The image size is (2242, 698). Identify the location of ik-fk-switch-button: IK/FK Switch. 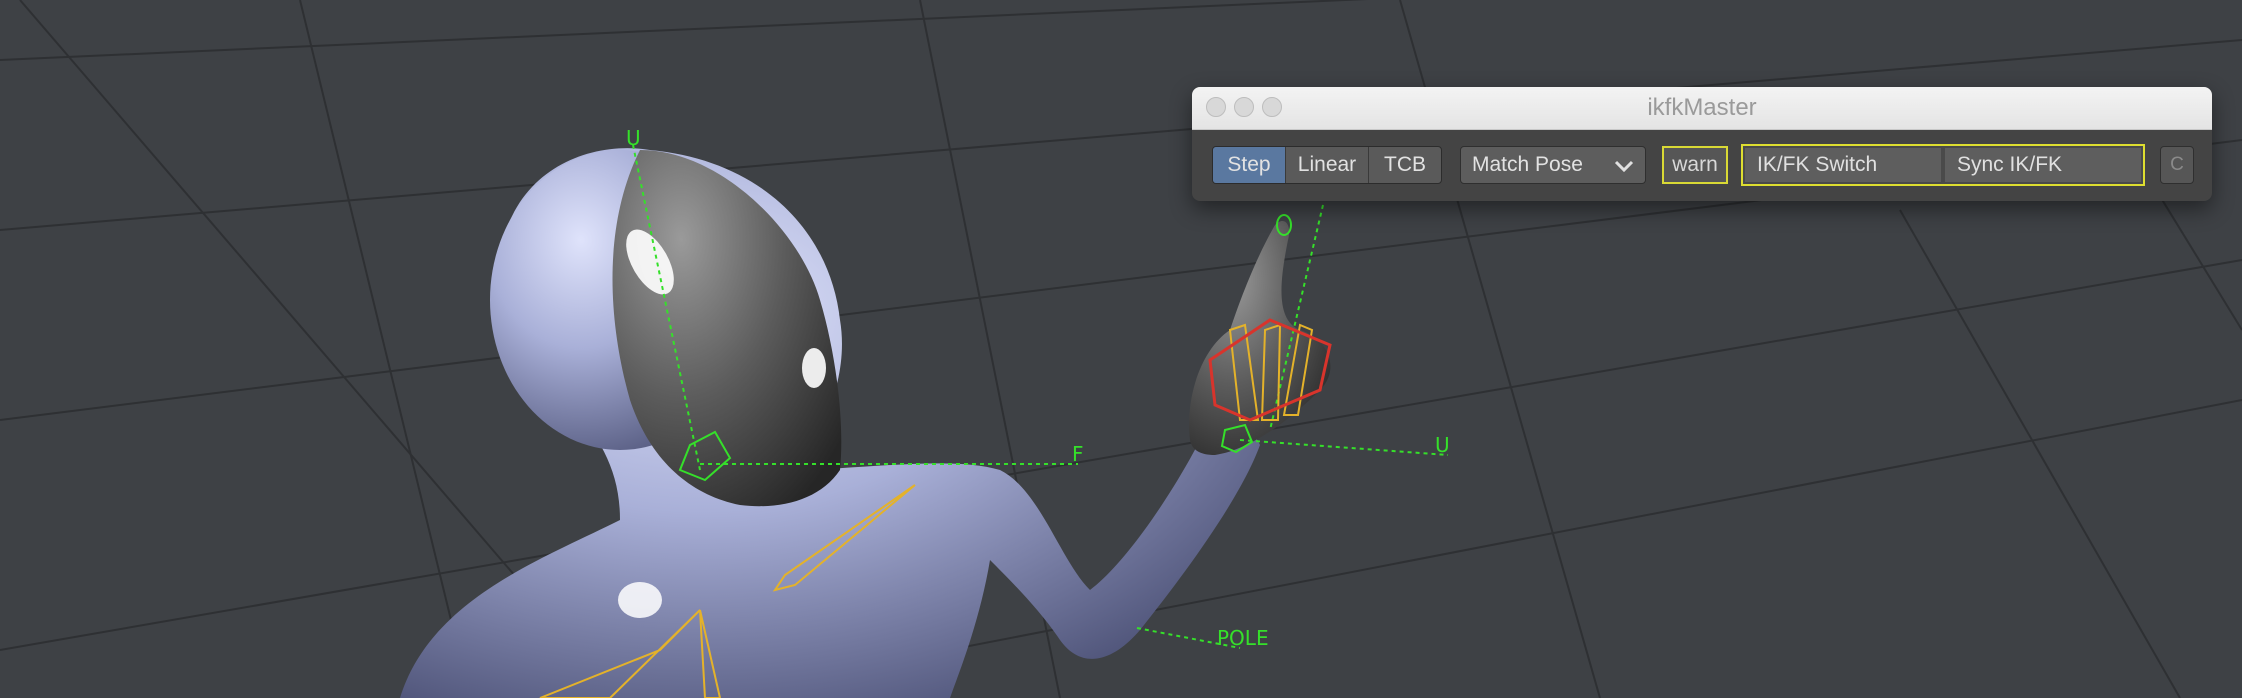
(1843, 165).